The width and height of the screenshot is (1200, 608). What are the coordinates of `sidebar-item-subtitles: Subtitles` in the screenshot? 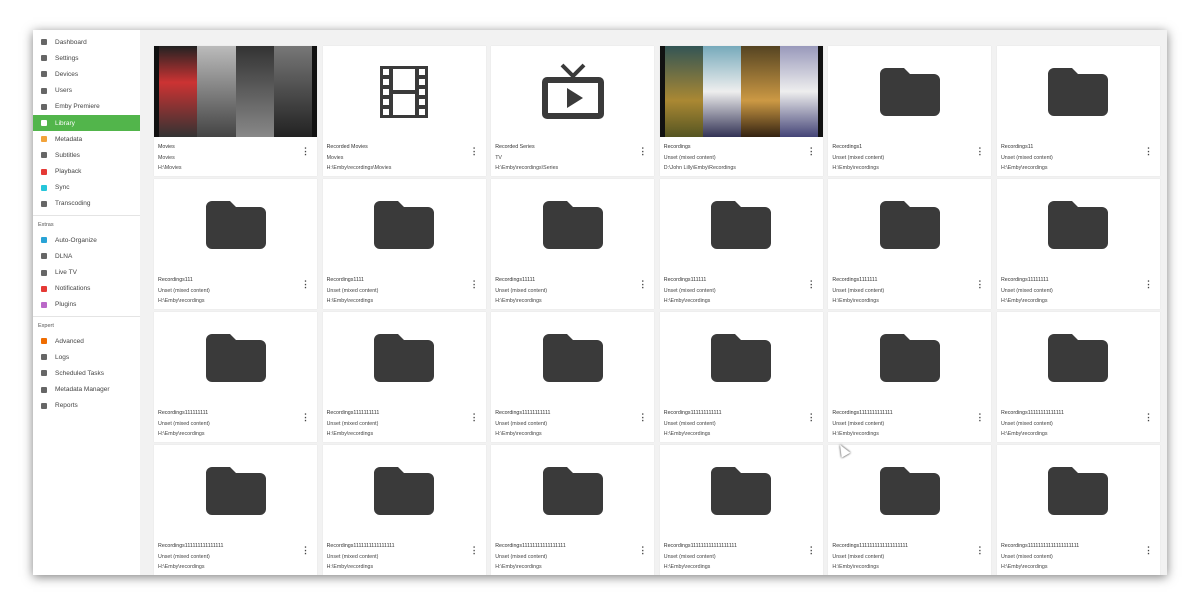 It's located at (86, 155).